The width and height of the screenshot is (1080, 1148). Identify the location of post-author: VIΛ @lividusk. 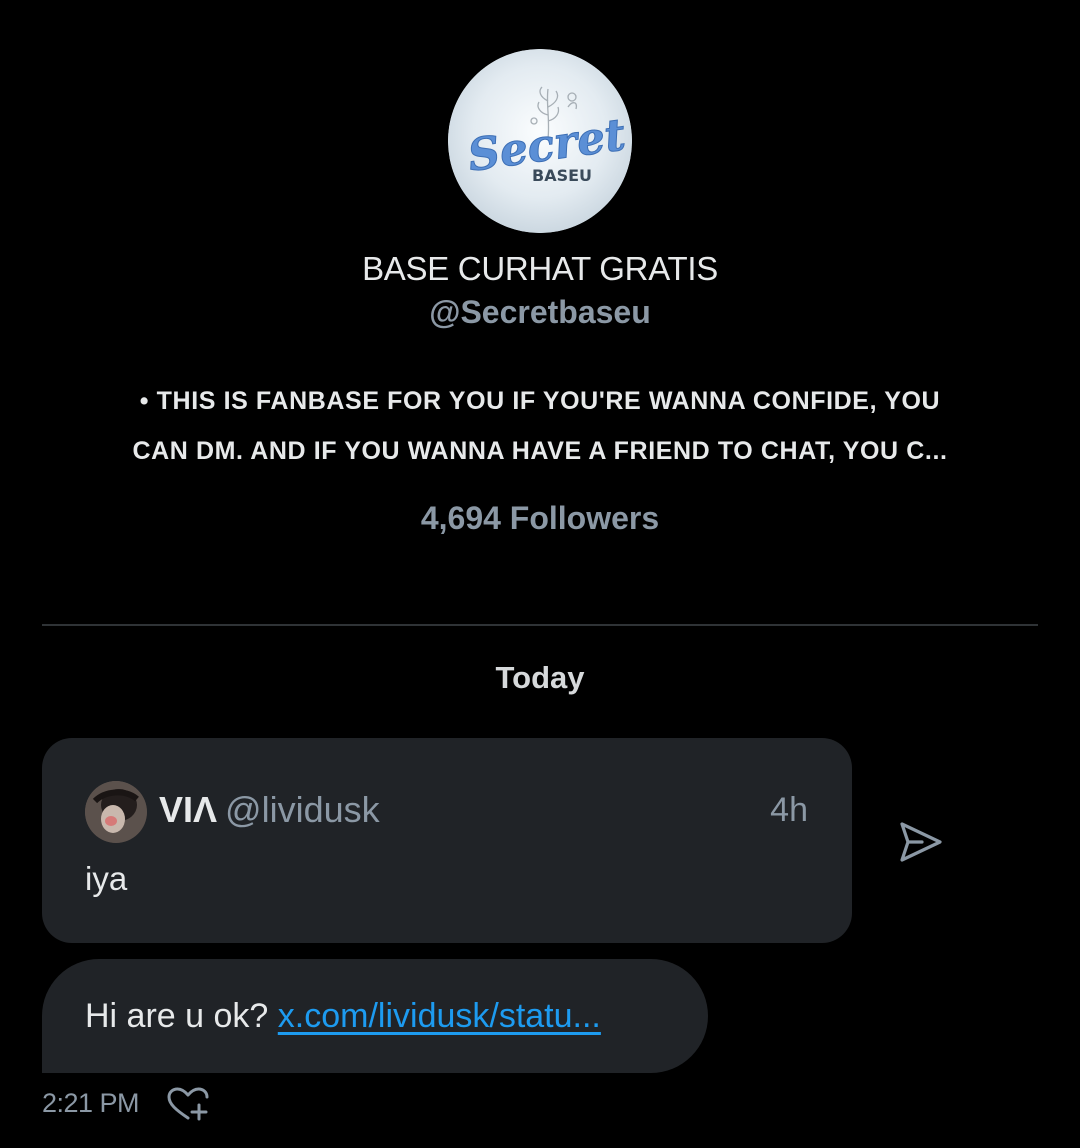
(269, 810).